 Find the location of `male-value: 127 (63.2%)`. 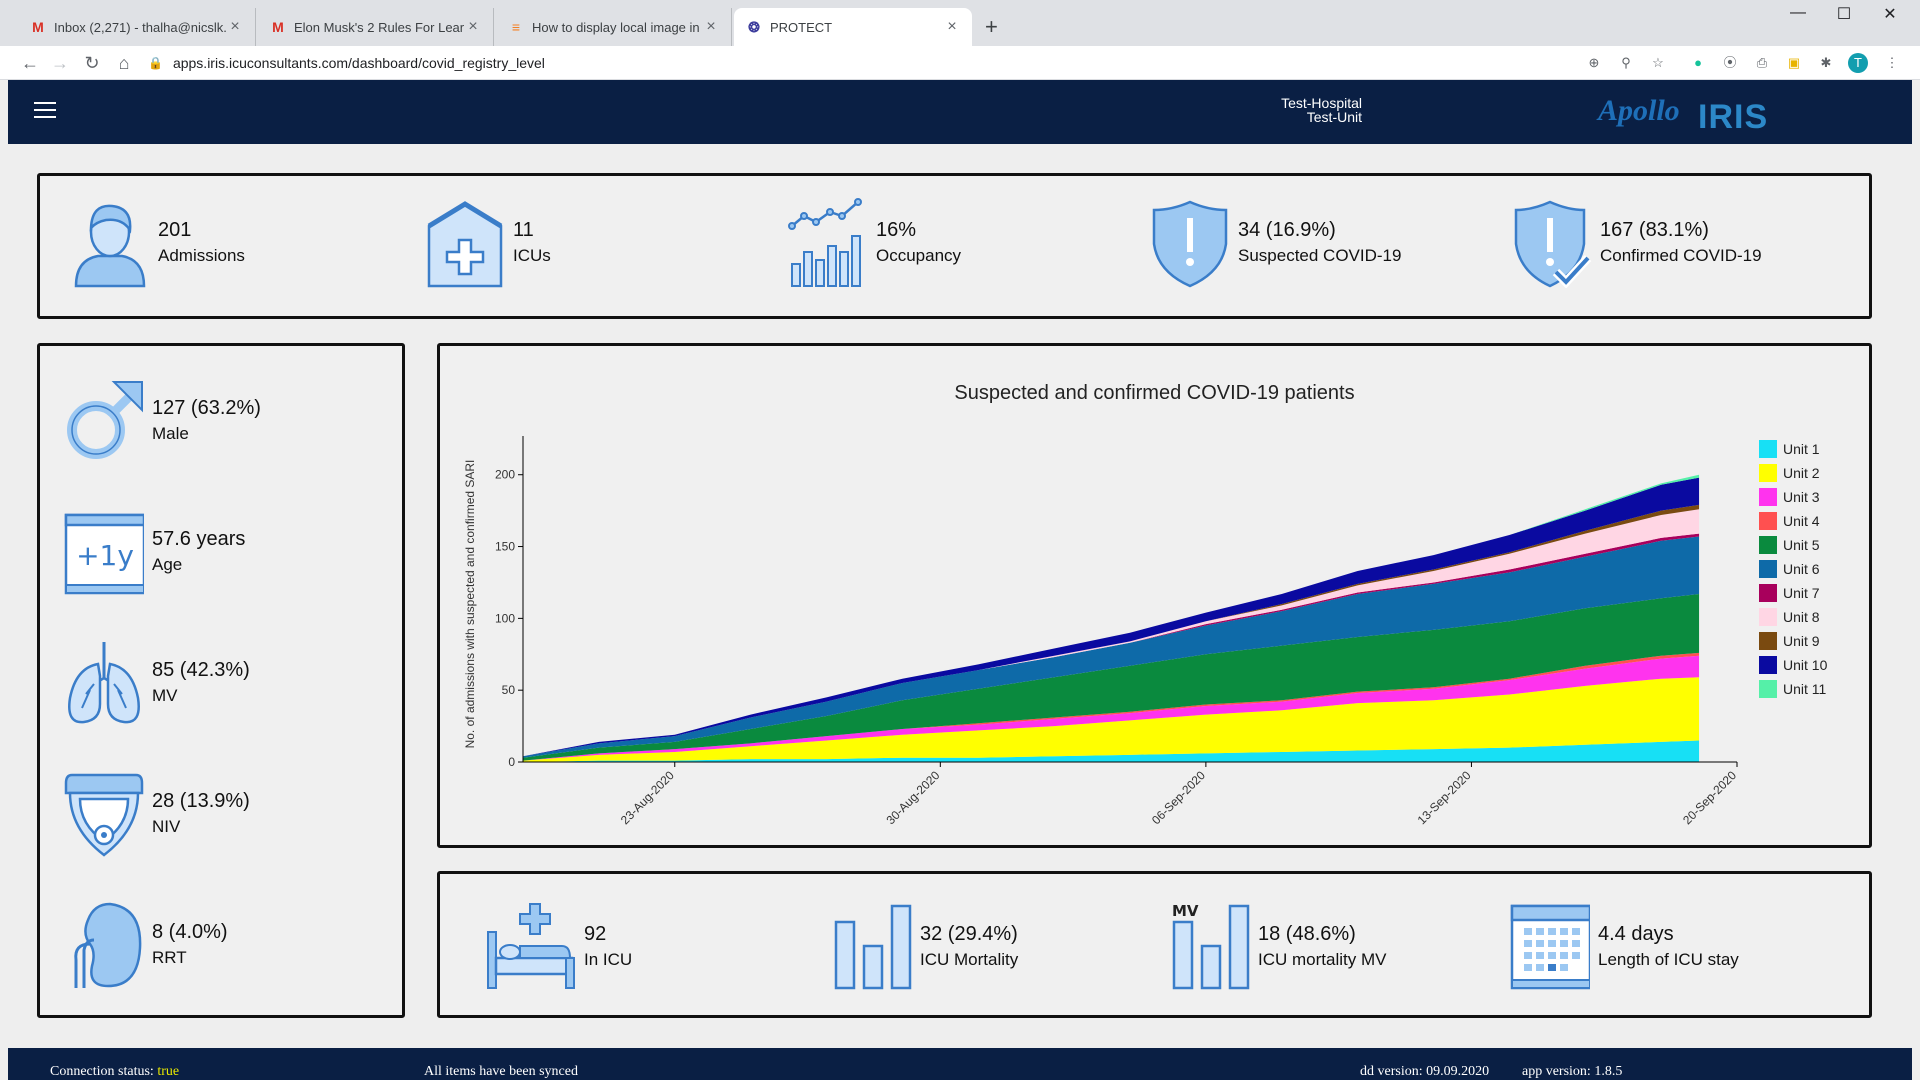

male-value: 127 (63.2%) is located at coordinates (206, 408).